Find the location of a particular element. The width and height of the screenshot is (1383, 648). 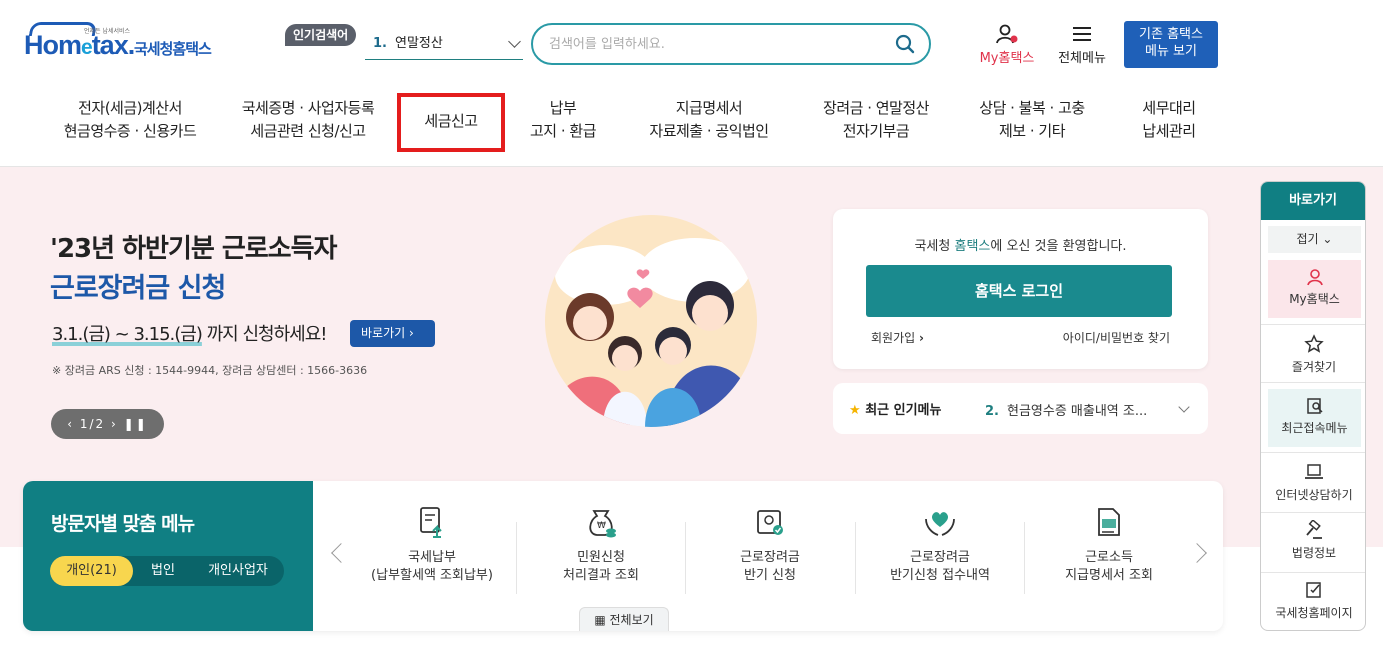

pause-icon: ❚❚ is located at coordinates (136, 424).